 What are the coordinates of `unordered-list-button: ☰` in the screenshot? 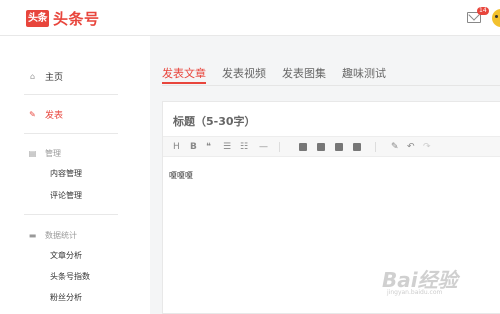 It's located at (227, 147).